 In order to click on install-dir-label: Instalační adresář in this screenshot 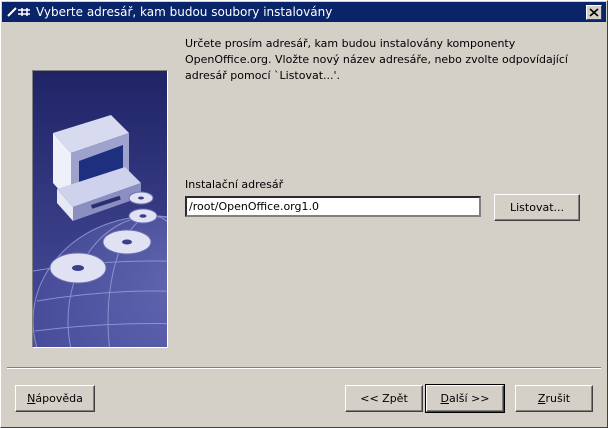, I will do `click(234, 184)`.